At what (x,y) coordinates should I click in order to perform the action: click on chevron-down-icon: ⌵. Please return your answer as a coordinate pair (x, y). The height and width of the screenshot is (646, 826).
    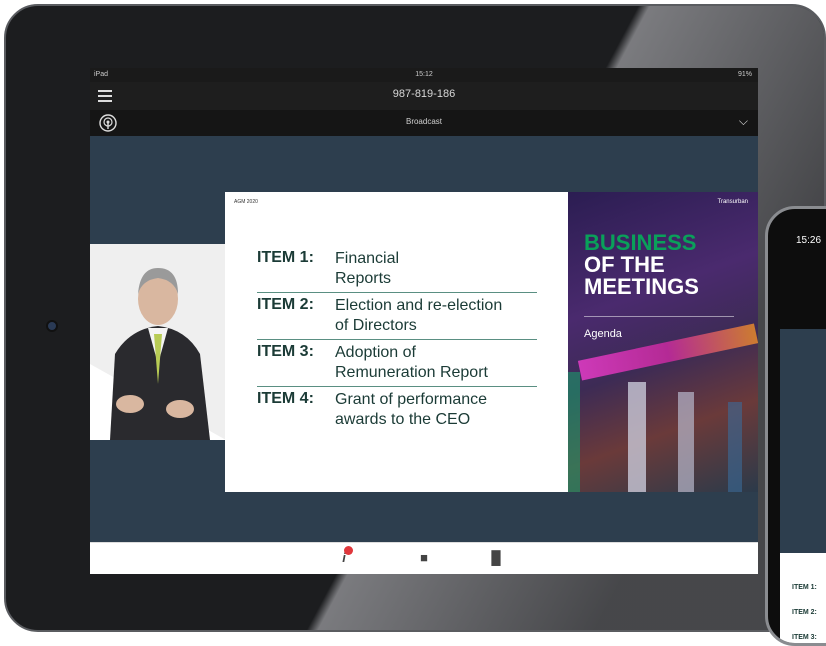
    Looking at the image, I should click on (743, 121).